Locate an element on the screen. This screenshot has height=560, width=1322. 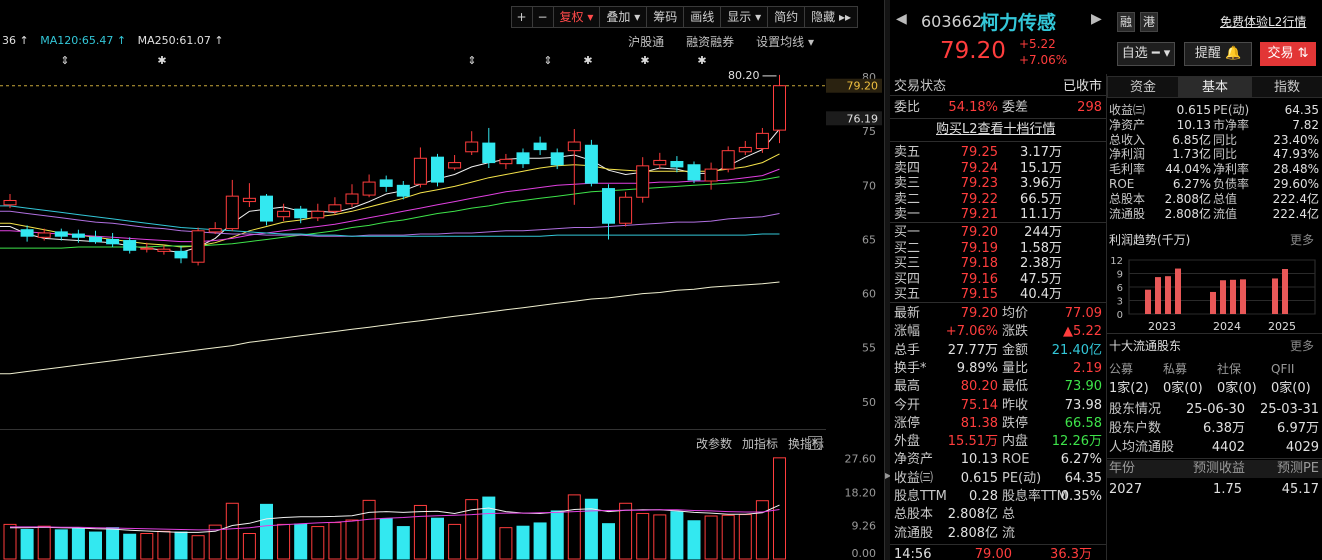
overlay-button: 叠加 ▾ is located at coordinates (623, 17).